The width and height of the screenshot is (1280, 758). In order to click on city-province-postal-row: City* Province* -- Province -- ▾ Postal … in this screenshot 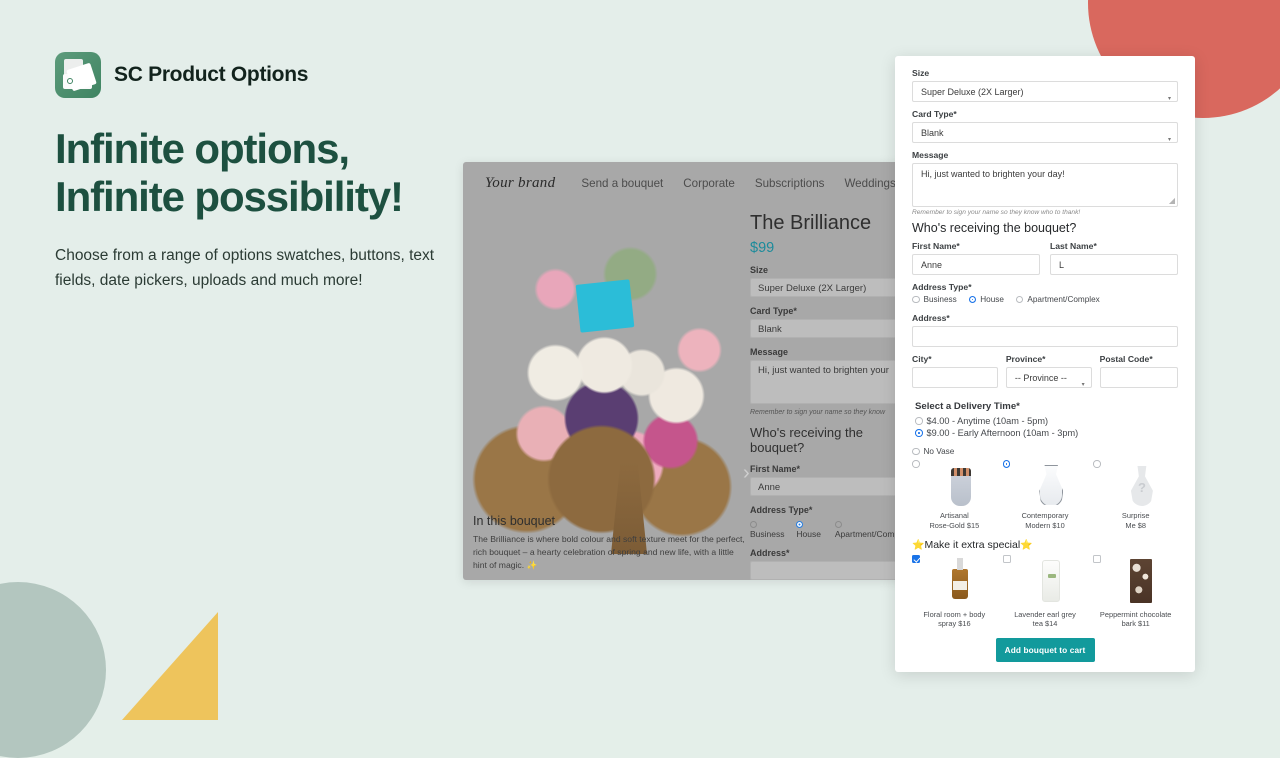, I will do `click(1045, 374)`.